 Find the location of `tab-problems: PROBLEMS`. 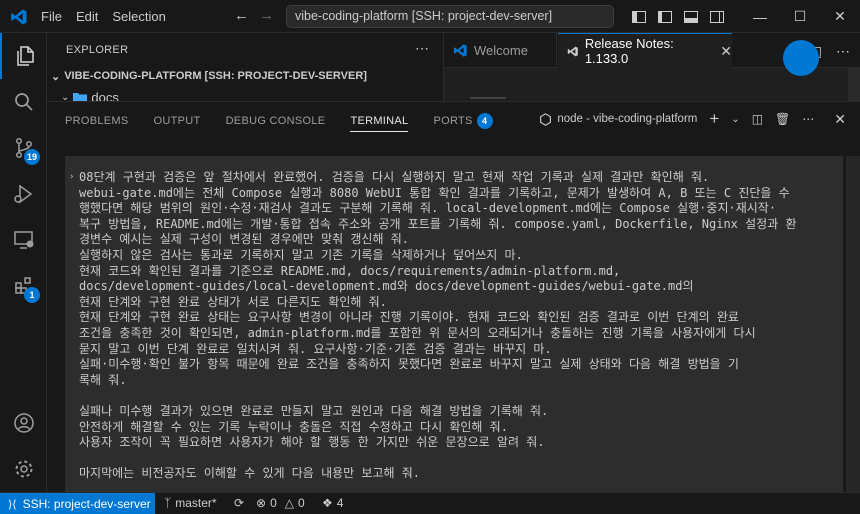

tab-problems: PROBLEMS is located at coordinates (97, 121).